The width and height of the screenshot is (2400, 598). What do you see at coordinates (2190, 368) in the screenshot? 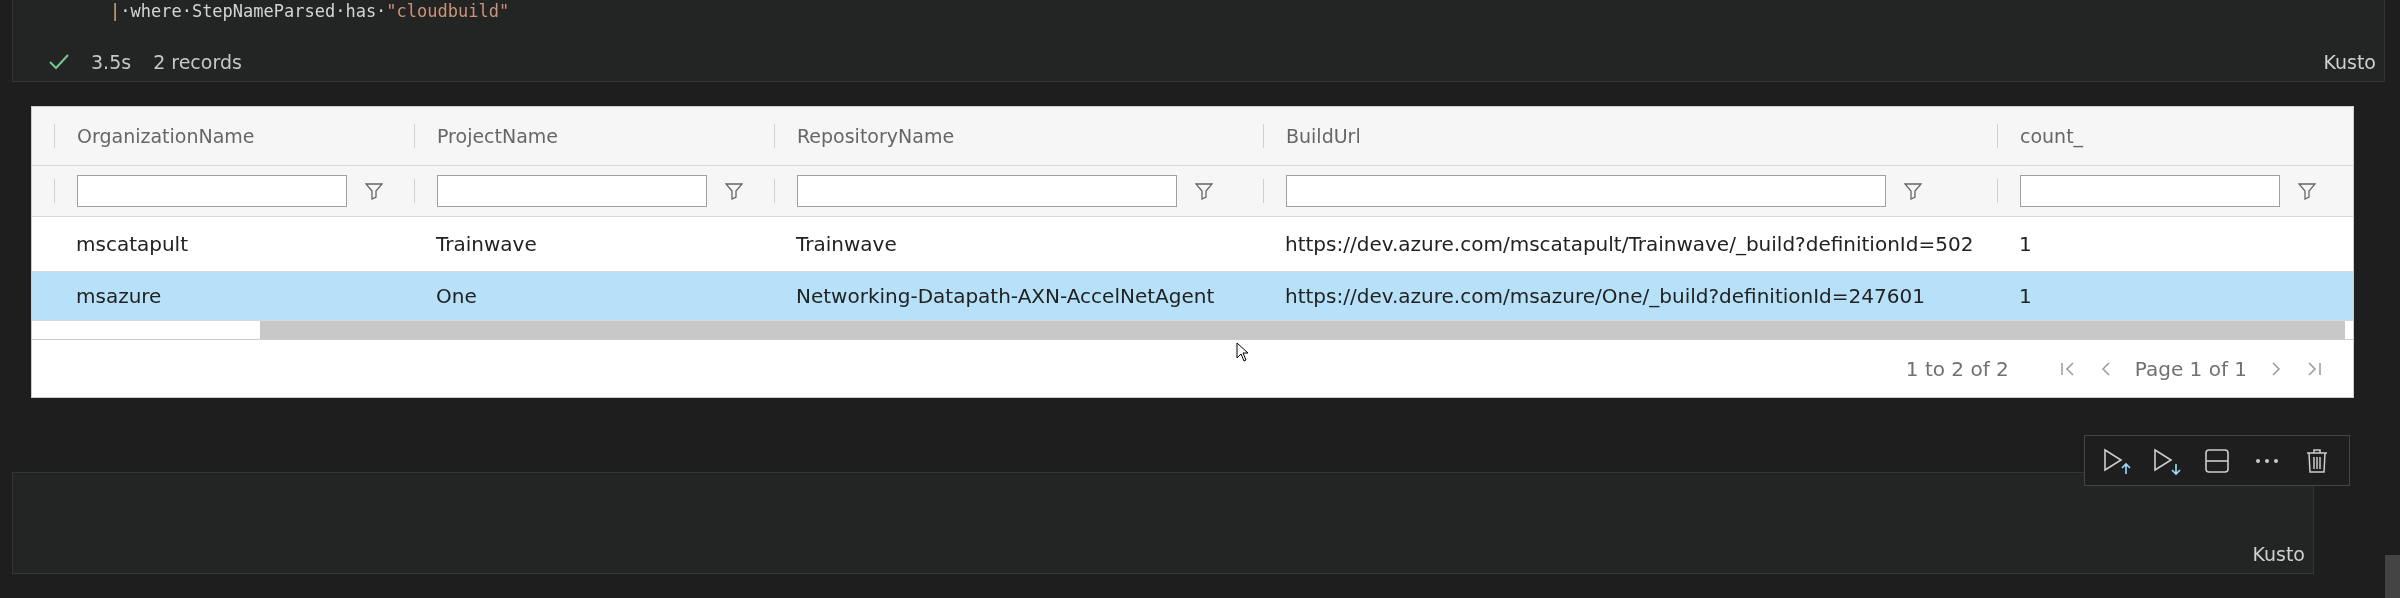
I see `page-label: Page 1 of 1` at bounding box center [2190, 368].